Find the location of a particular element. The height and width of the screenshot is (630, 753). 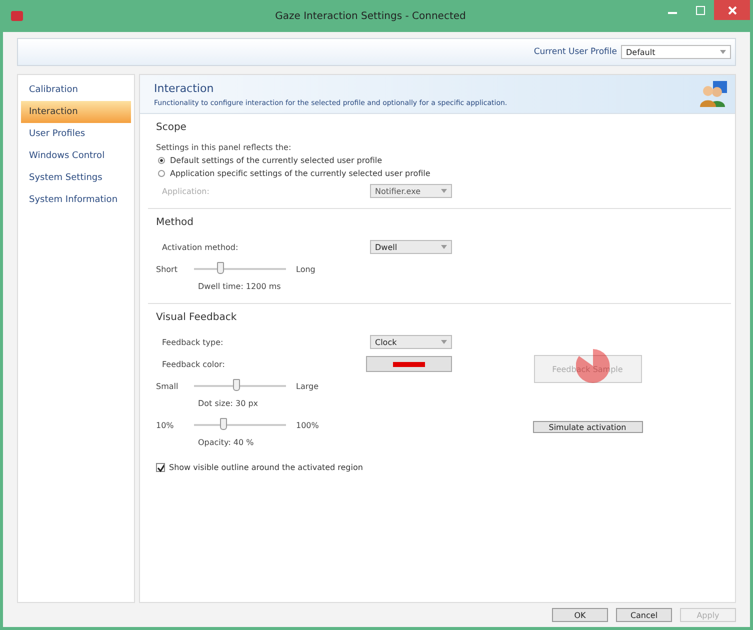

radio-option: Default settings of the currently selected user profile is located at coordinates (439, 160).